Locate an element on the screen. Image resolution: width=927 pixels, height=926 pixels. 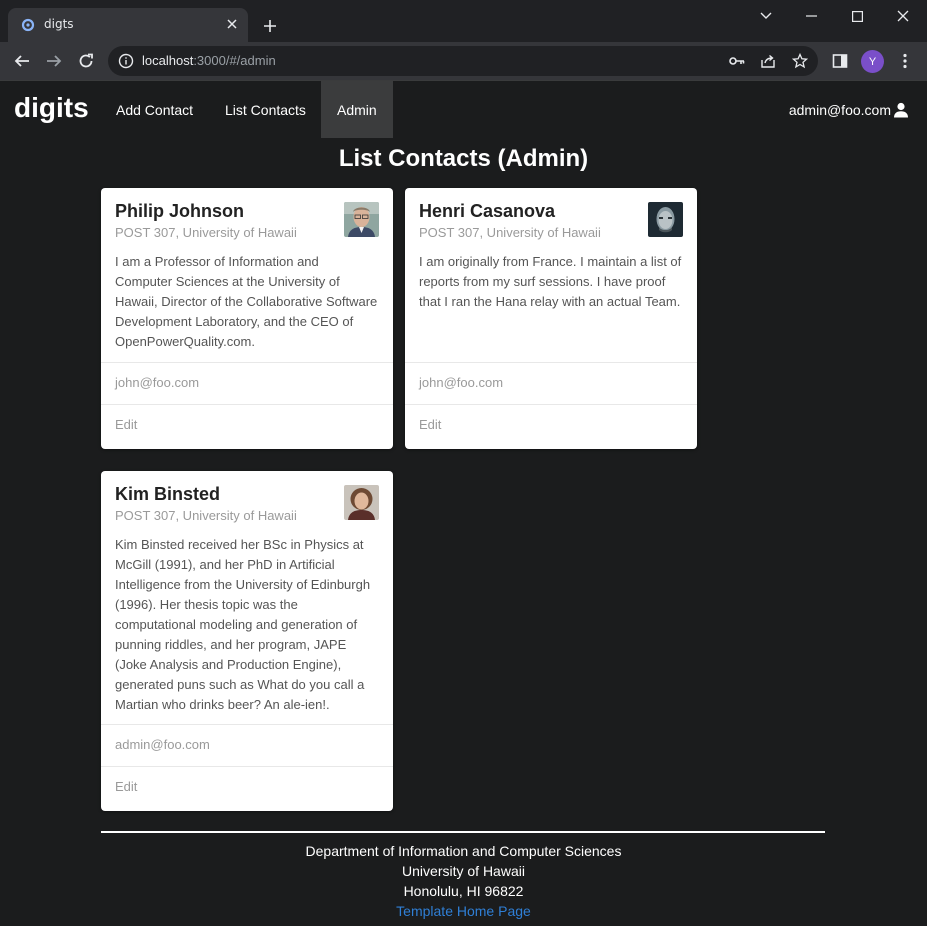
maximize-icon is located at coordinates (857, 16).